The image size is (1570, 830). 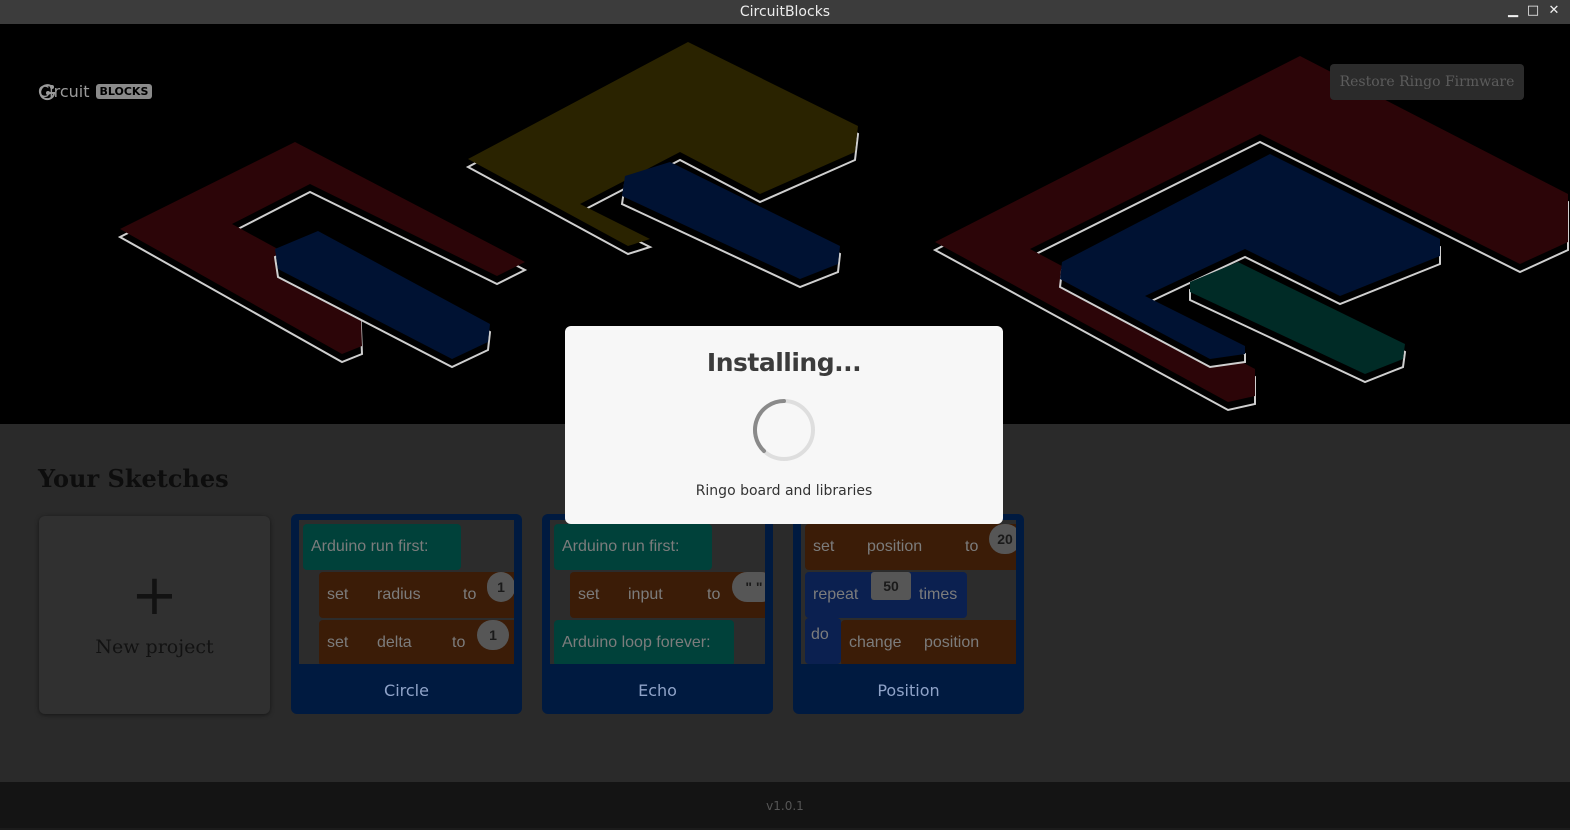 I want to click on minimize-icon: ▁, so click(x=1513, y=11).